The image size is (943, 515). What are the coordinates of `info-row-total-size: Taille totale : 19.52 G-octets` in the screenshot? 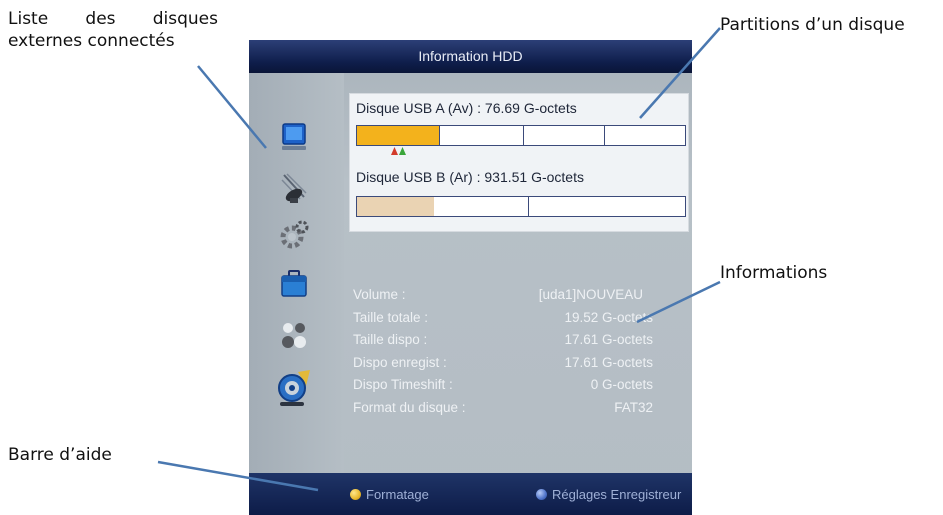 It's located at (503, 321).